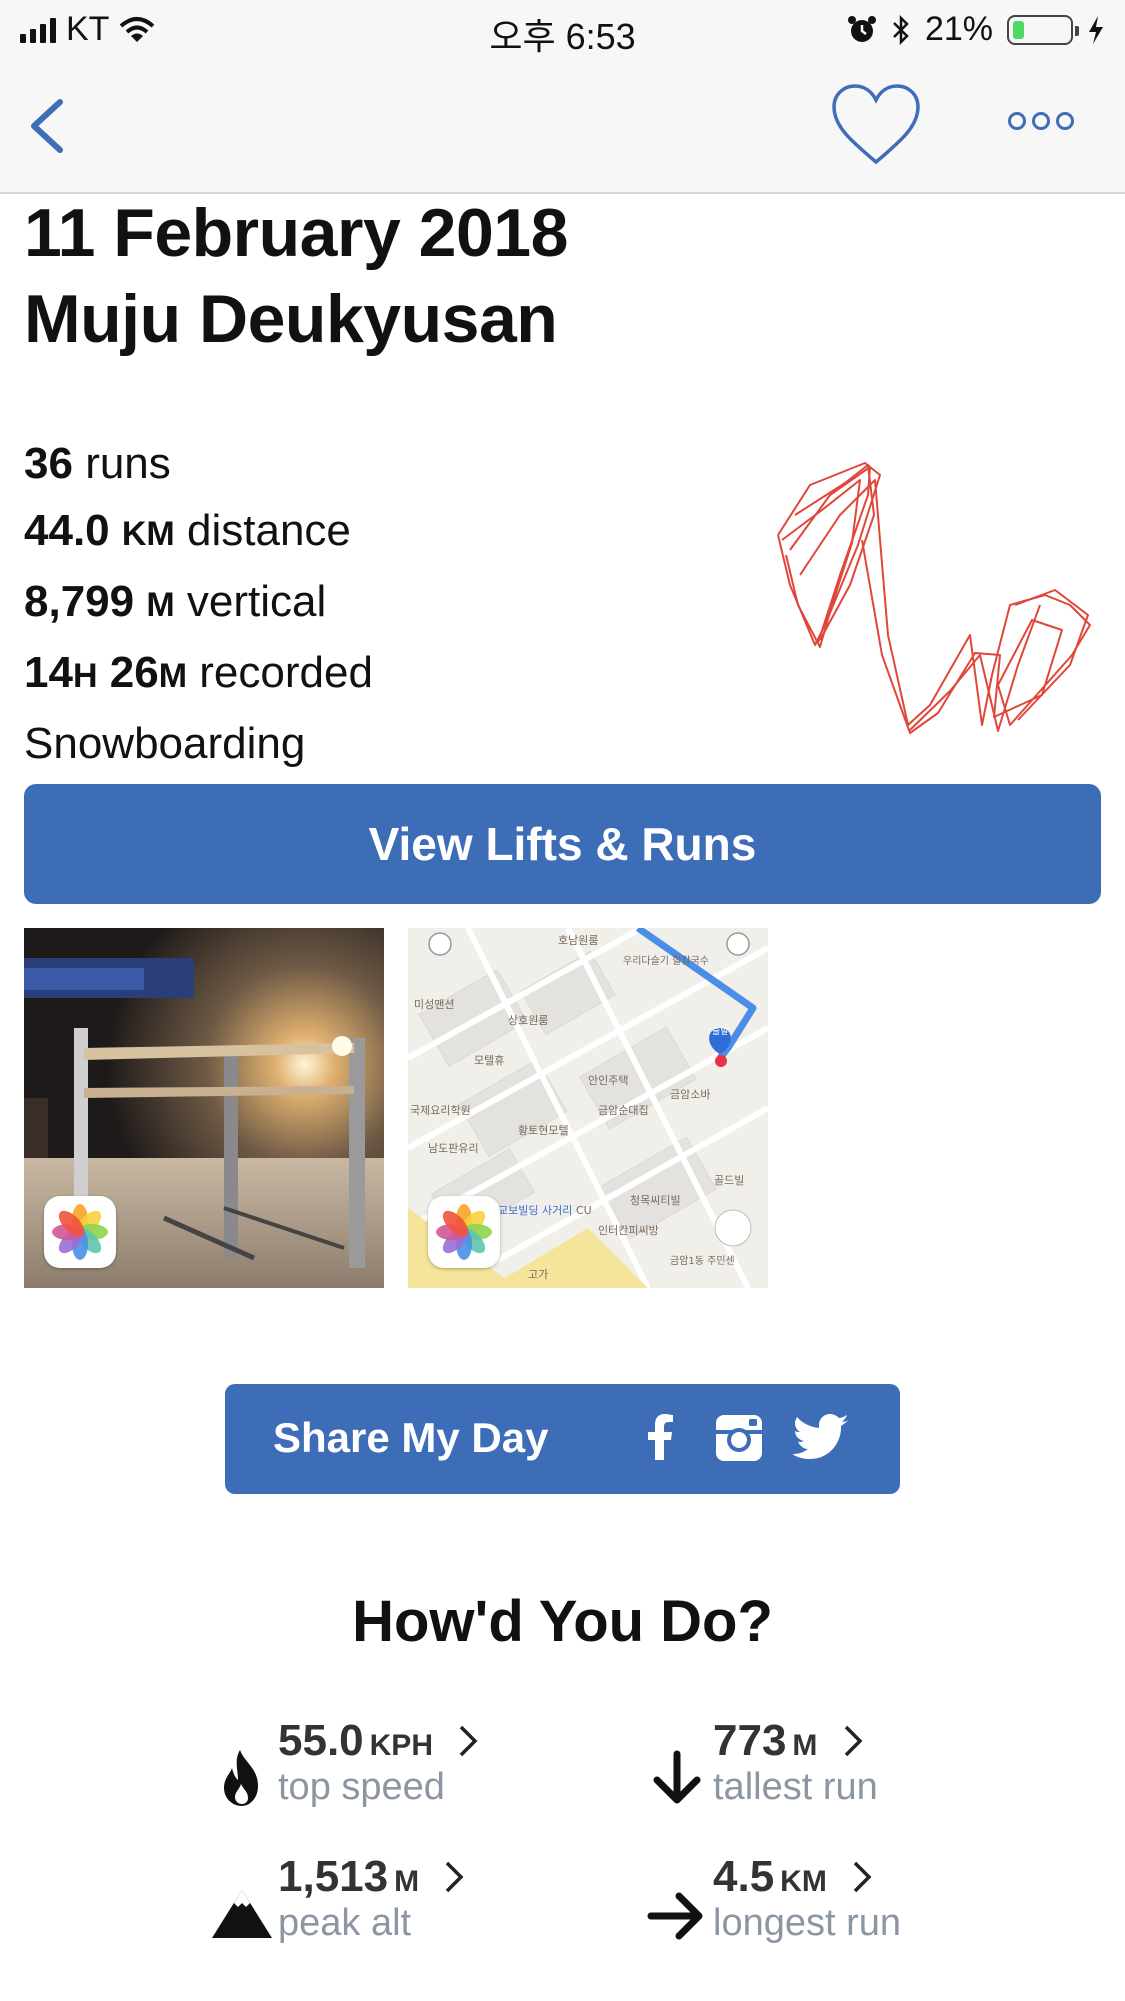 The width and height of the screenshot is (1125, 2001). I want to click on metric-value: 1,513, so click(333, 1876).